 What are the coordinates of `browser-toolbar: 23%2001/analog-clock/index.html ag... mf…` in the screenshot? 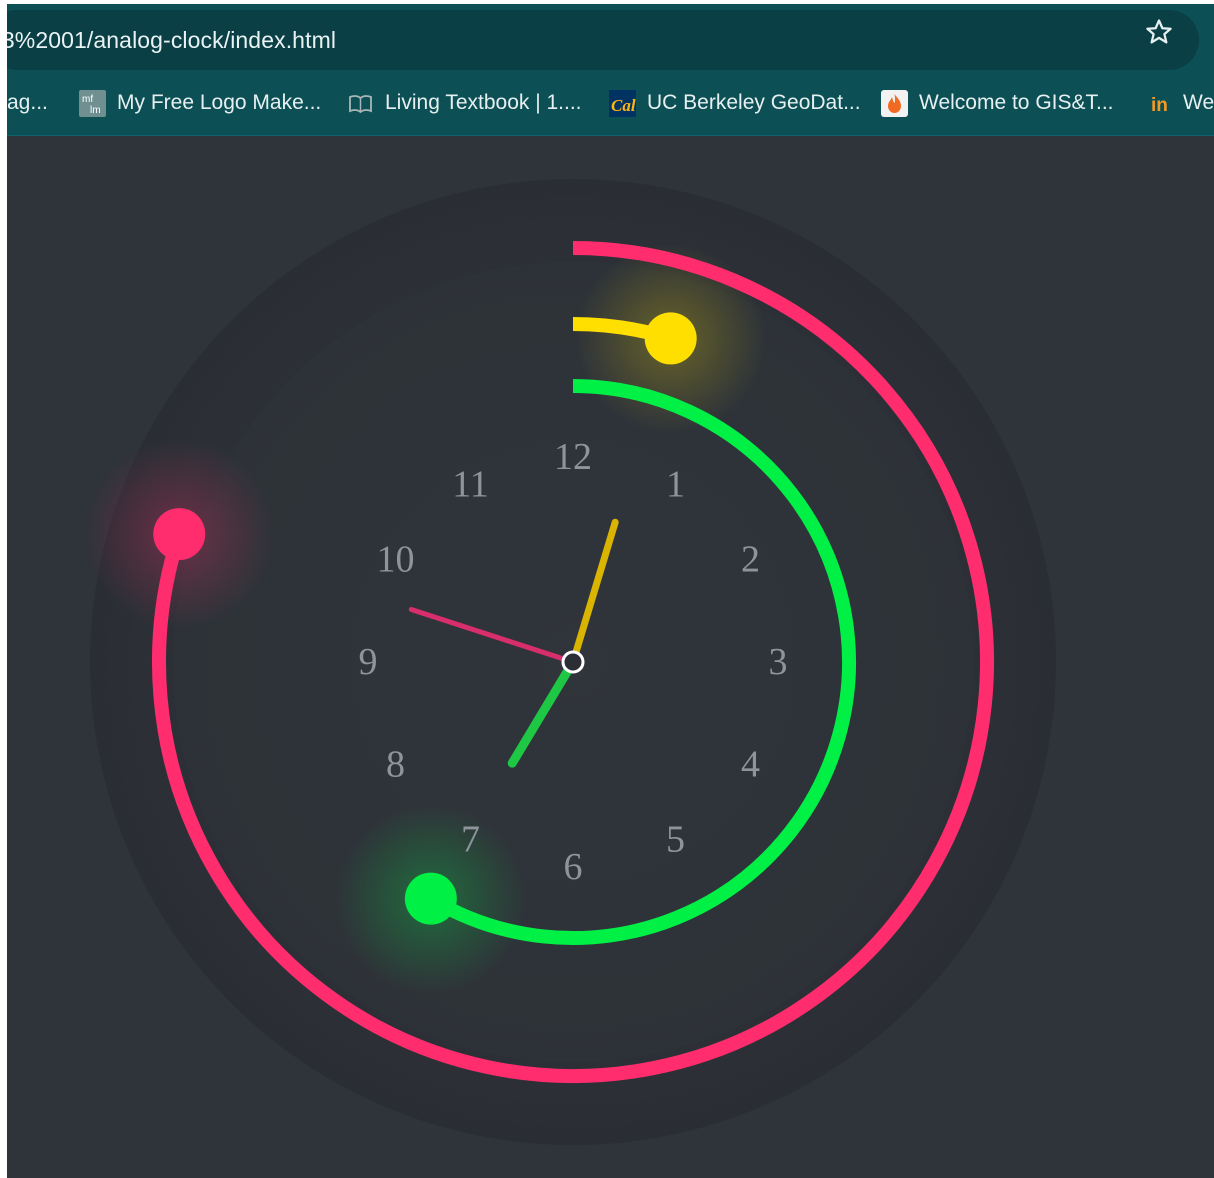 It's located at (610, 70).